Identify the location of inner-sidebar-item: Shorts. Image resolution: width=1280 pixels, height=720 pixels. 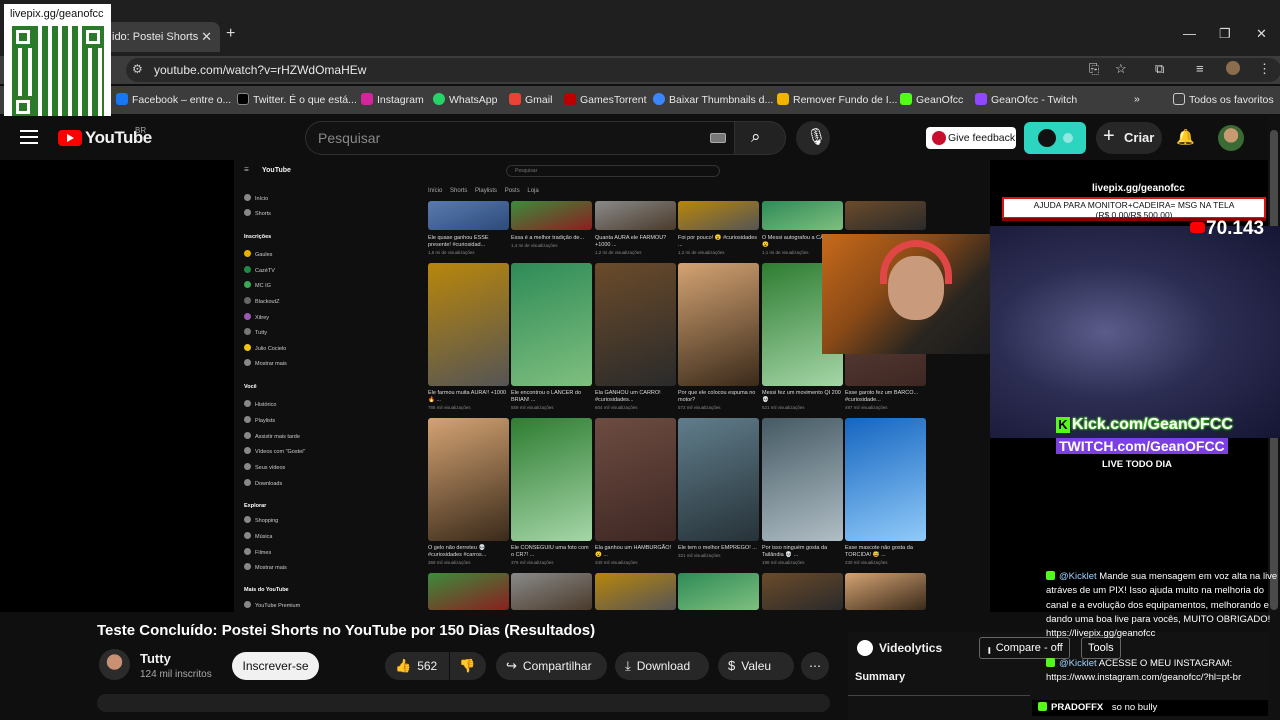
(257, 213).